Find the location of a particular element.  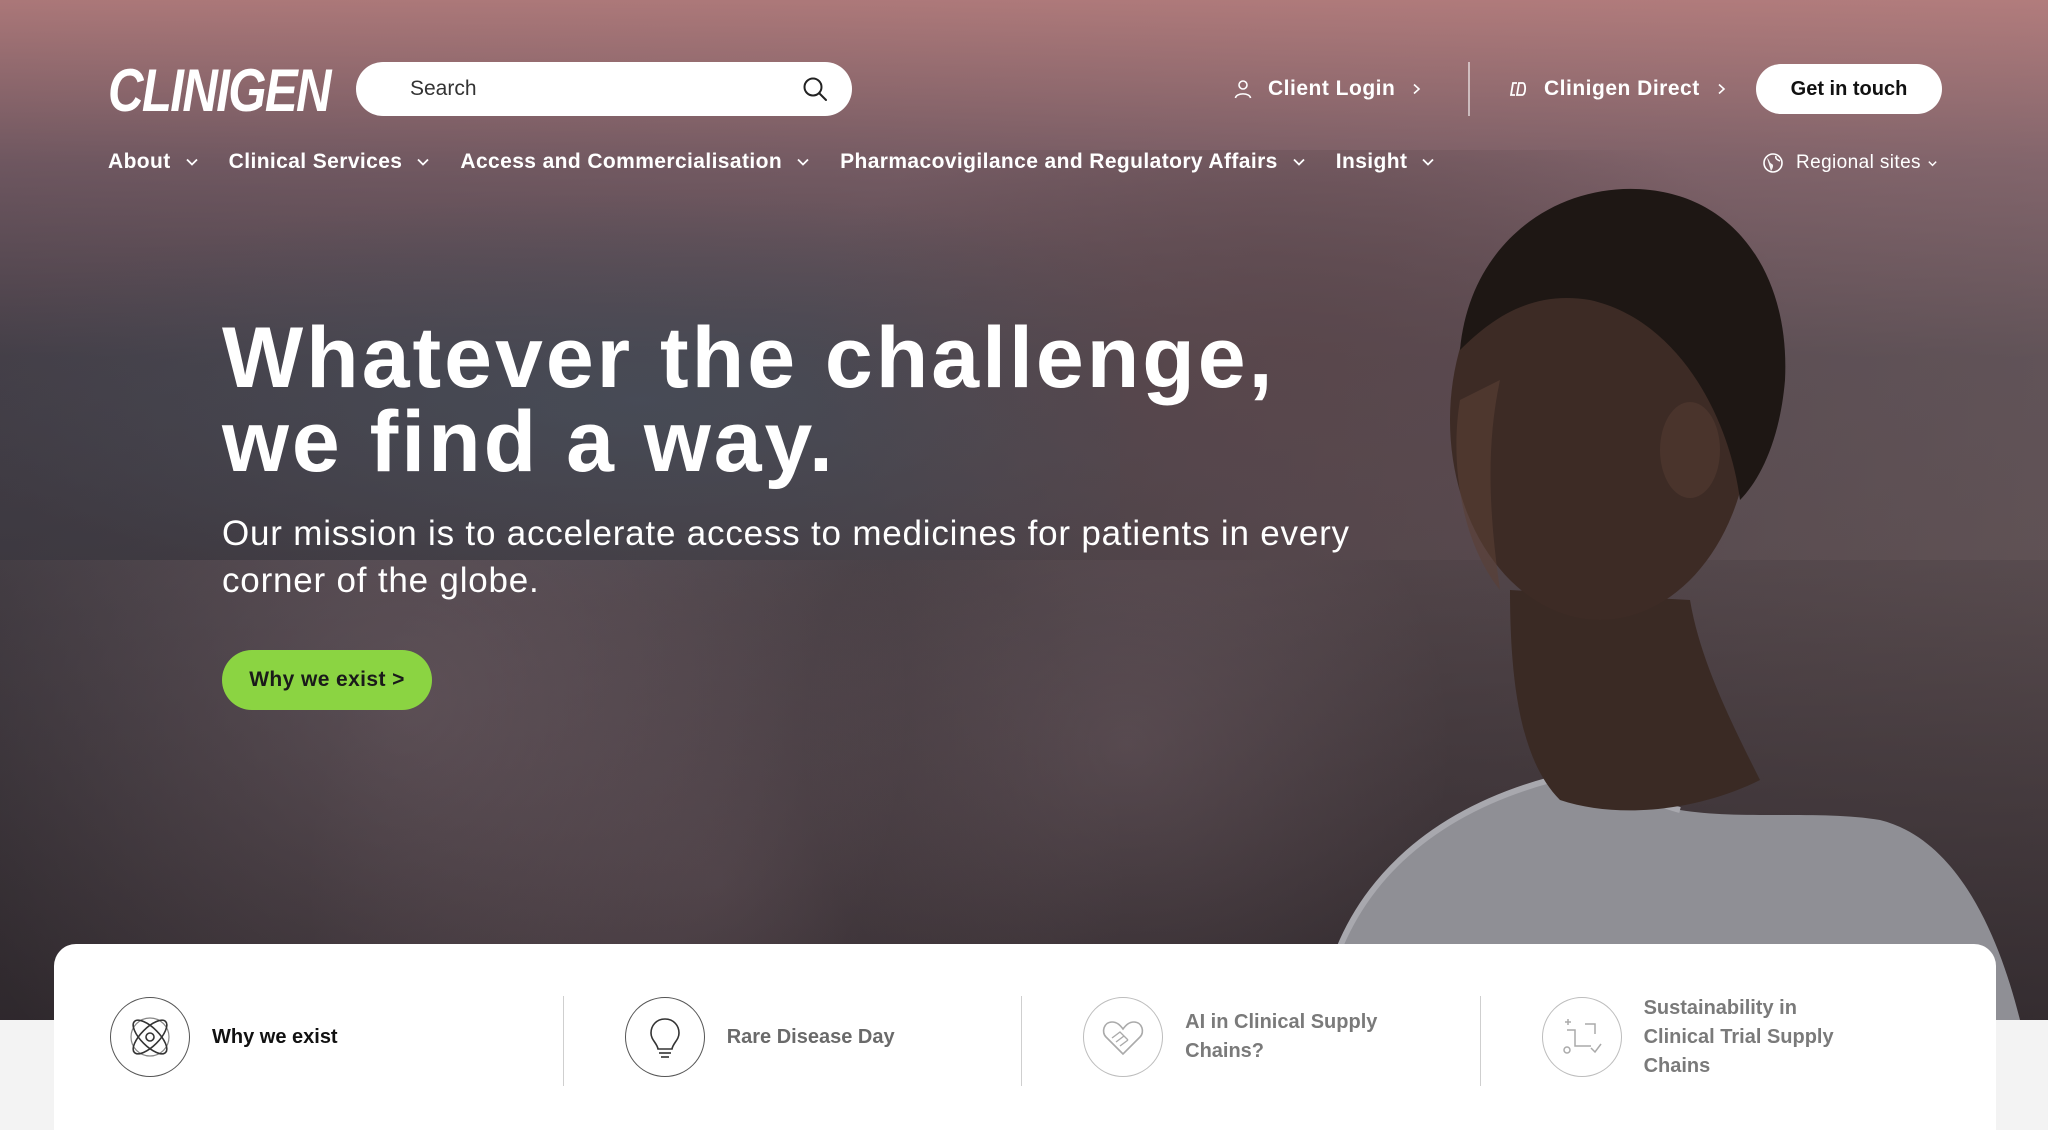

nav-item-insight: Insight is located at coordinates (1386, 162).